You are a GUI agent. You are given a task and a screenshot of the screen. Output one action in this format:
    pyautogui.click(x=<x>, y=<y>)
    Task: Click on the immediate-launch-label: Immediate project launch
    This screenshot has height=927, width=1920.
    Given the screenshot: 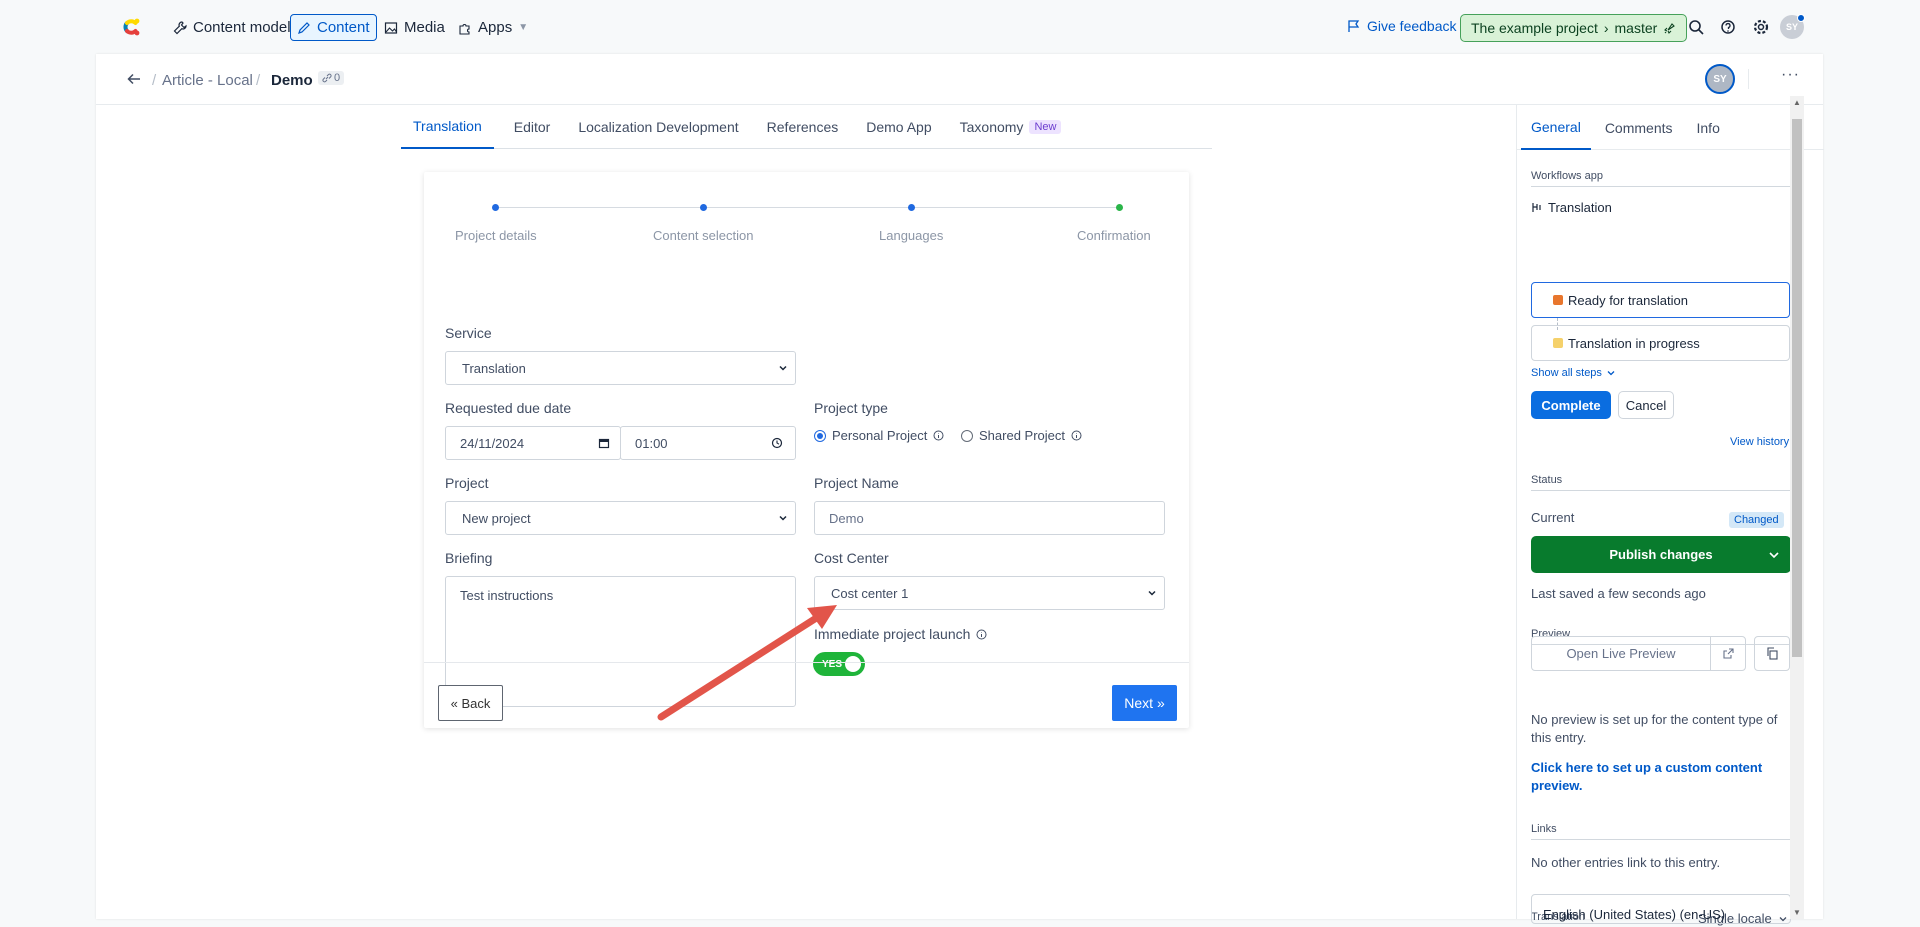 What is the action you would take?
    pyautogui.click(x=900, y=634)
    